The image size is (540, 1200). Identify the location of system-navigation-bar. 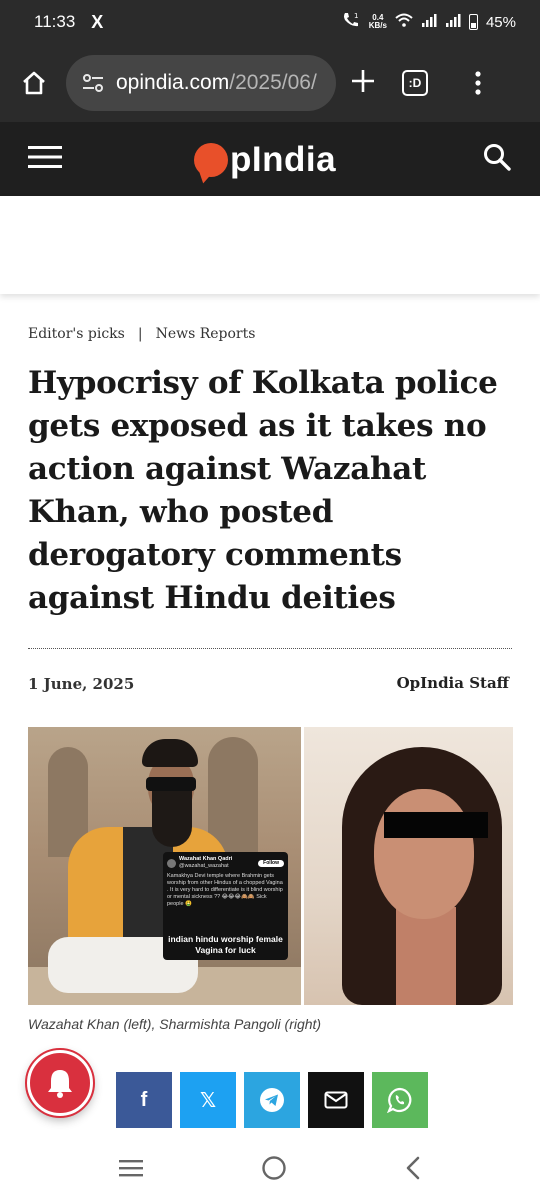
(270, 1170).